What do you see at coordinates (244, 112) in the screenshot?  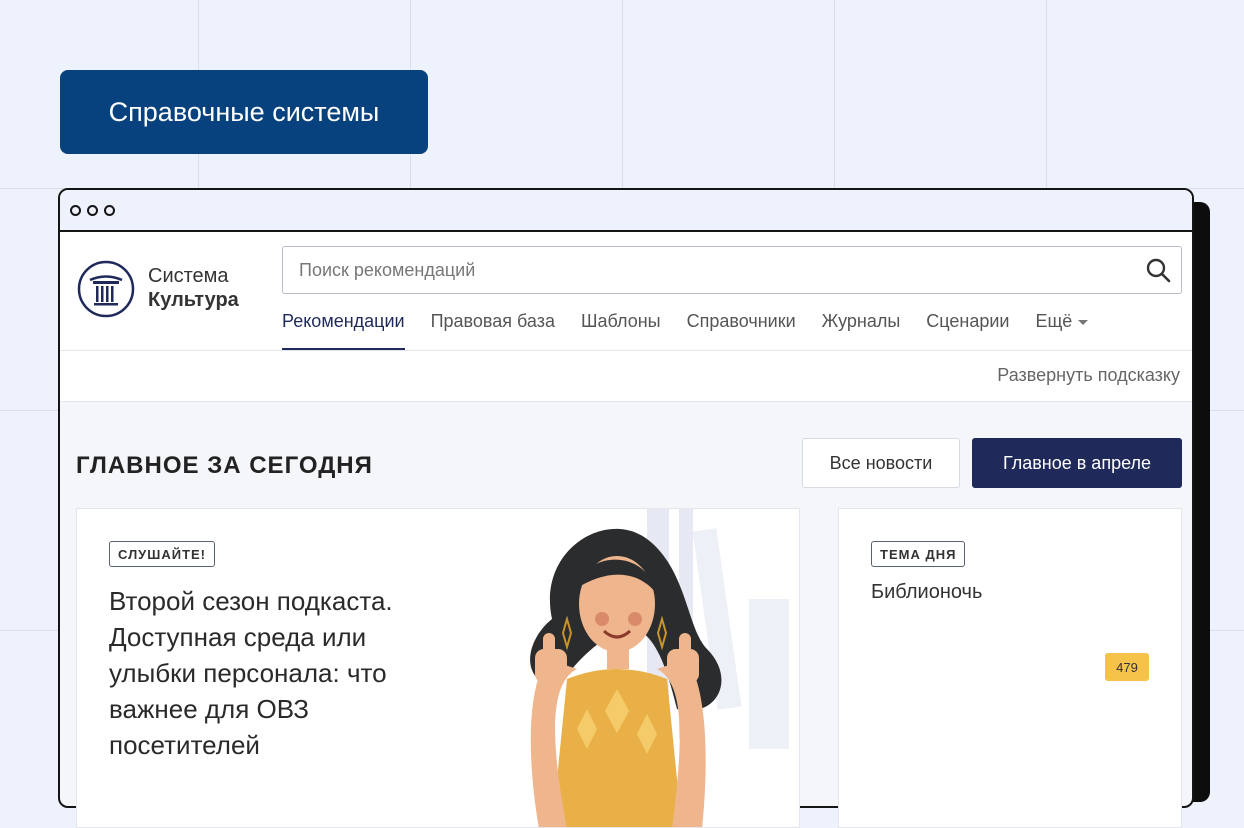 I see `promo-label: Справочные системы` at bounding box center [244, 112].